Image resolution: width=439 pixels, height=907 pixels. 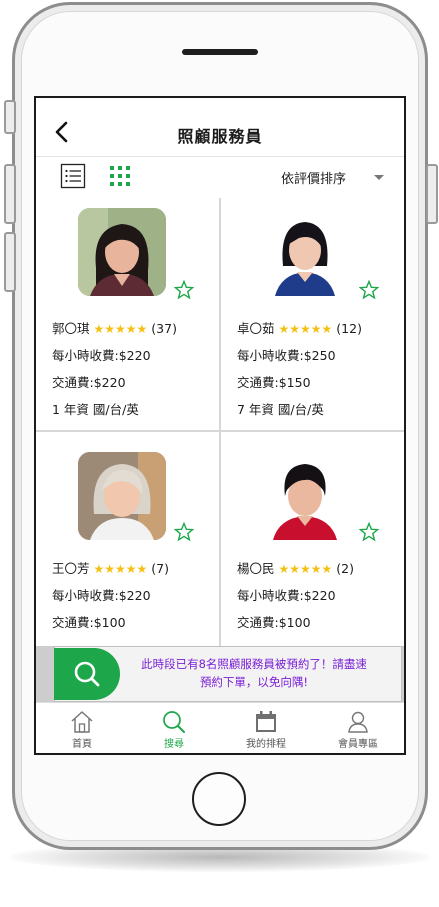 What do you see at coordinates (379, 177) in the screenshot?
I see `dropdown-caret-icon` at bounding box center [379, 177].